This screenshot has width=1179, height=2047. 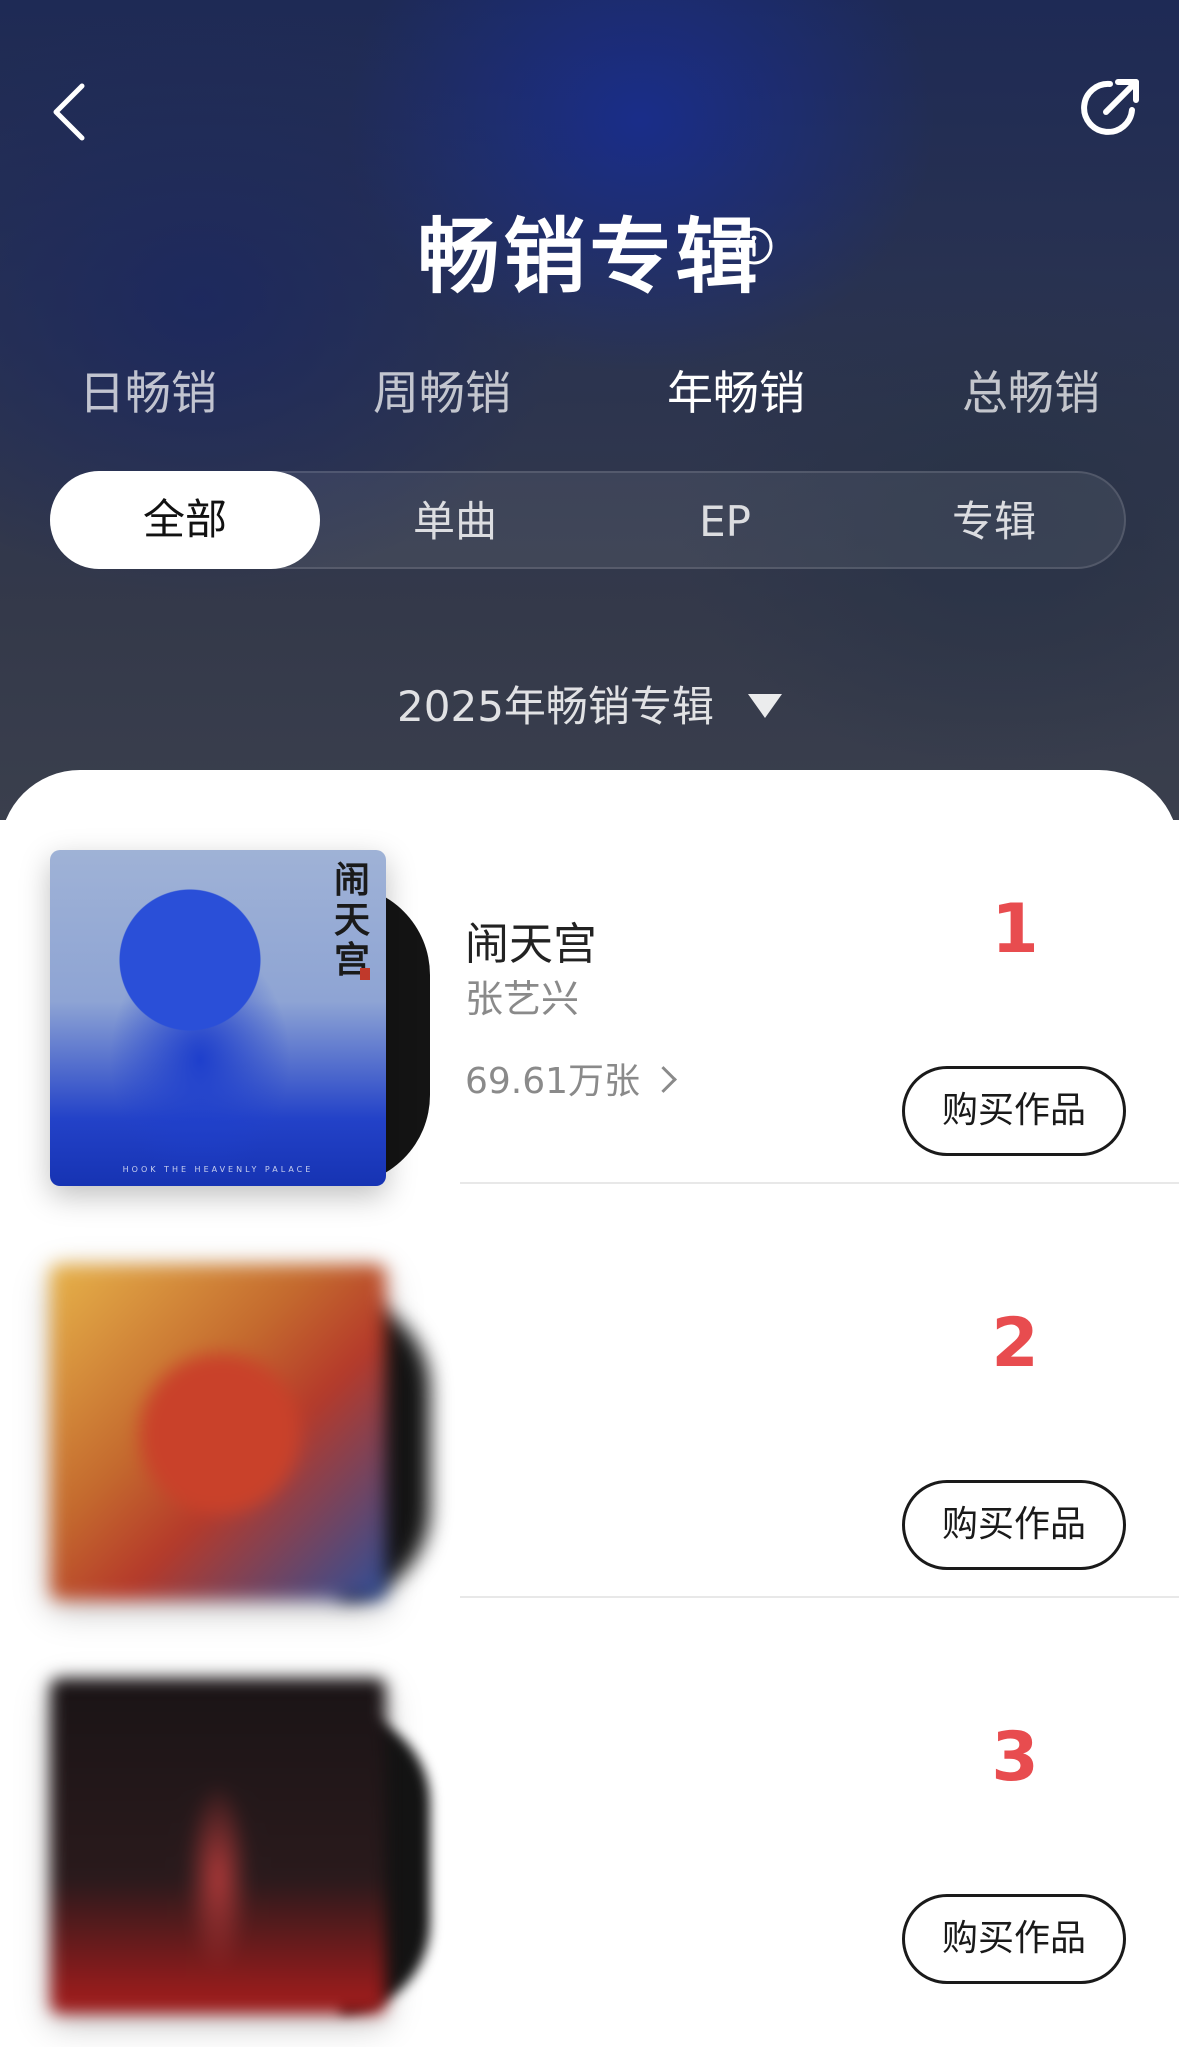 What do you see at coordinates (1015, 1343) in the screenshot?
I see `rank-number: 2` at bounding box center [1015, 1343].